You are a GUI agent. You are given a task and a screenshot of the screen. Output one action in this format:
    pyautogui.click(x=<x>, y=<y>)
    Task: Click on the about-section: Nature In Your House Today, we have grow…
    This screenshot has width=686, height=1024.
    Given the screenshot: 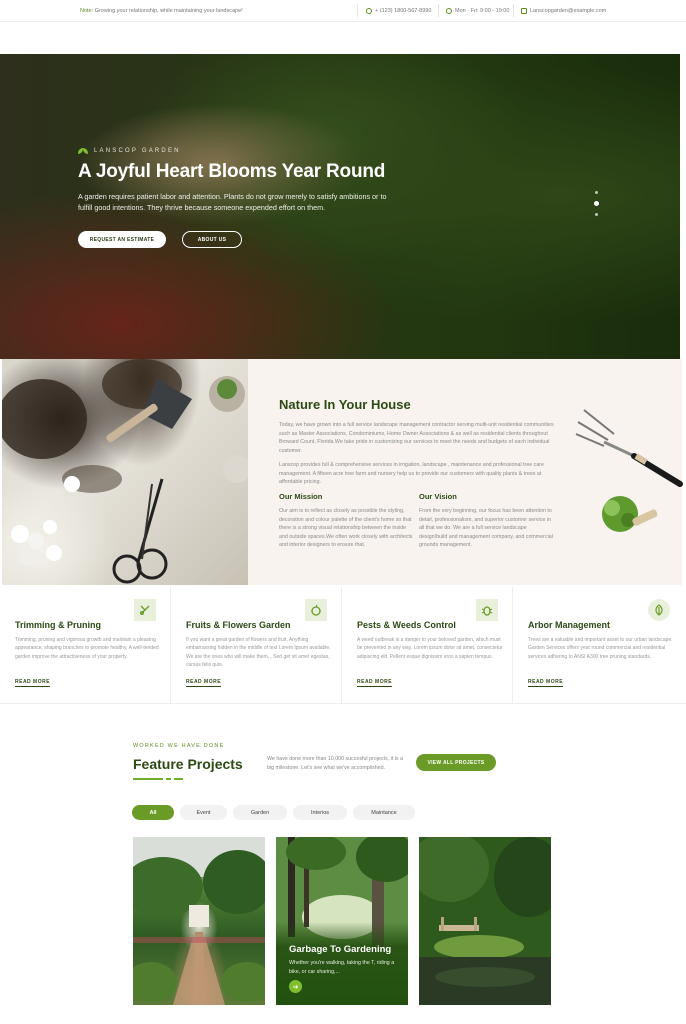 What is the action you would take?
    pyautogui.click(x=465, y=472)
    